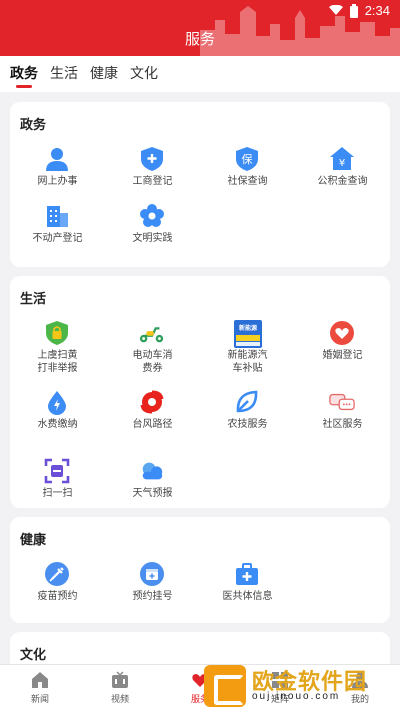 The image size is (400, 711). I want to click on lock-shield-icon, so click(57, 333).